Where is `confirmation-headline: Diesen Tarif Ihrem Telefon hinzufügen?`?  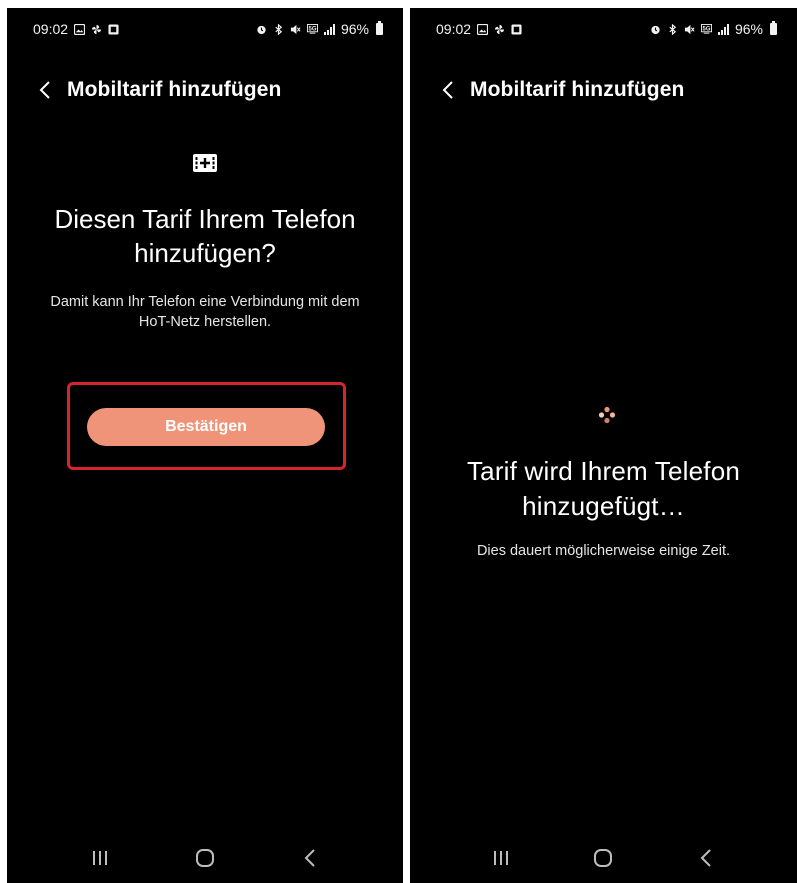
confirmation-headline: Diesen Tarif Ihrem Telefon hinzufügen? is located at coordinates (205, 236).